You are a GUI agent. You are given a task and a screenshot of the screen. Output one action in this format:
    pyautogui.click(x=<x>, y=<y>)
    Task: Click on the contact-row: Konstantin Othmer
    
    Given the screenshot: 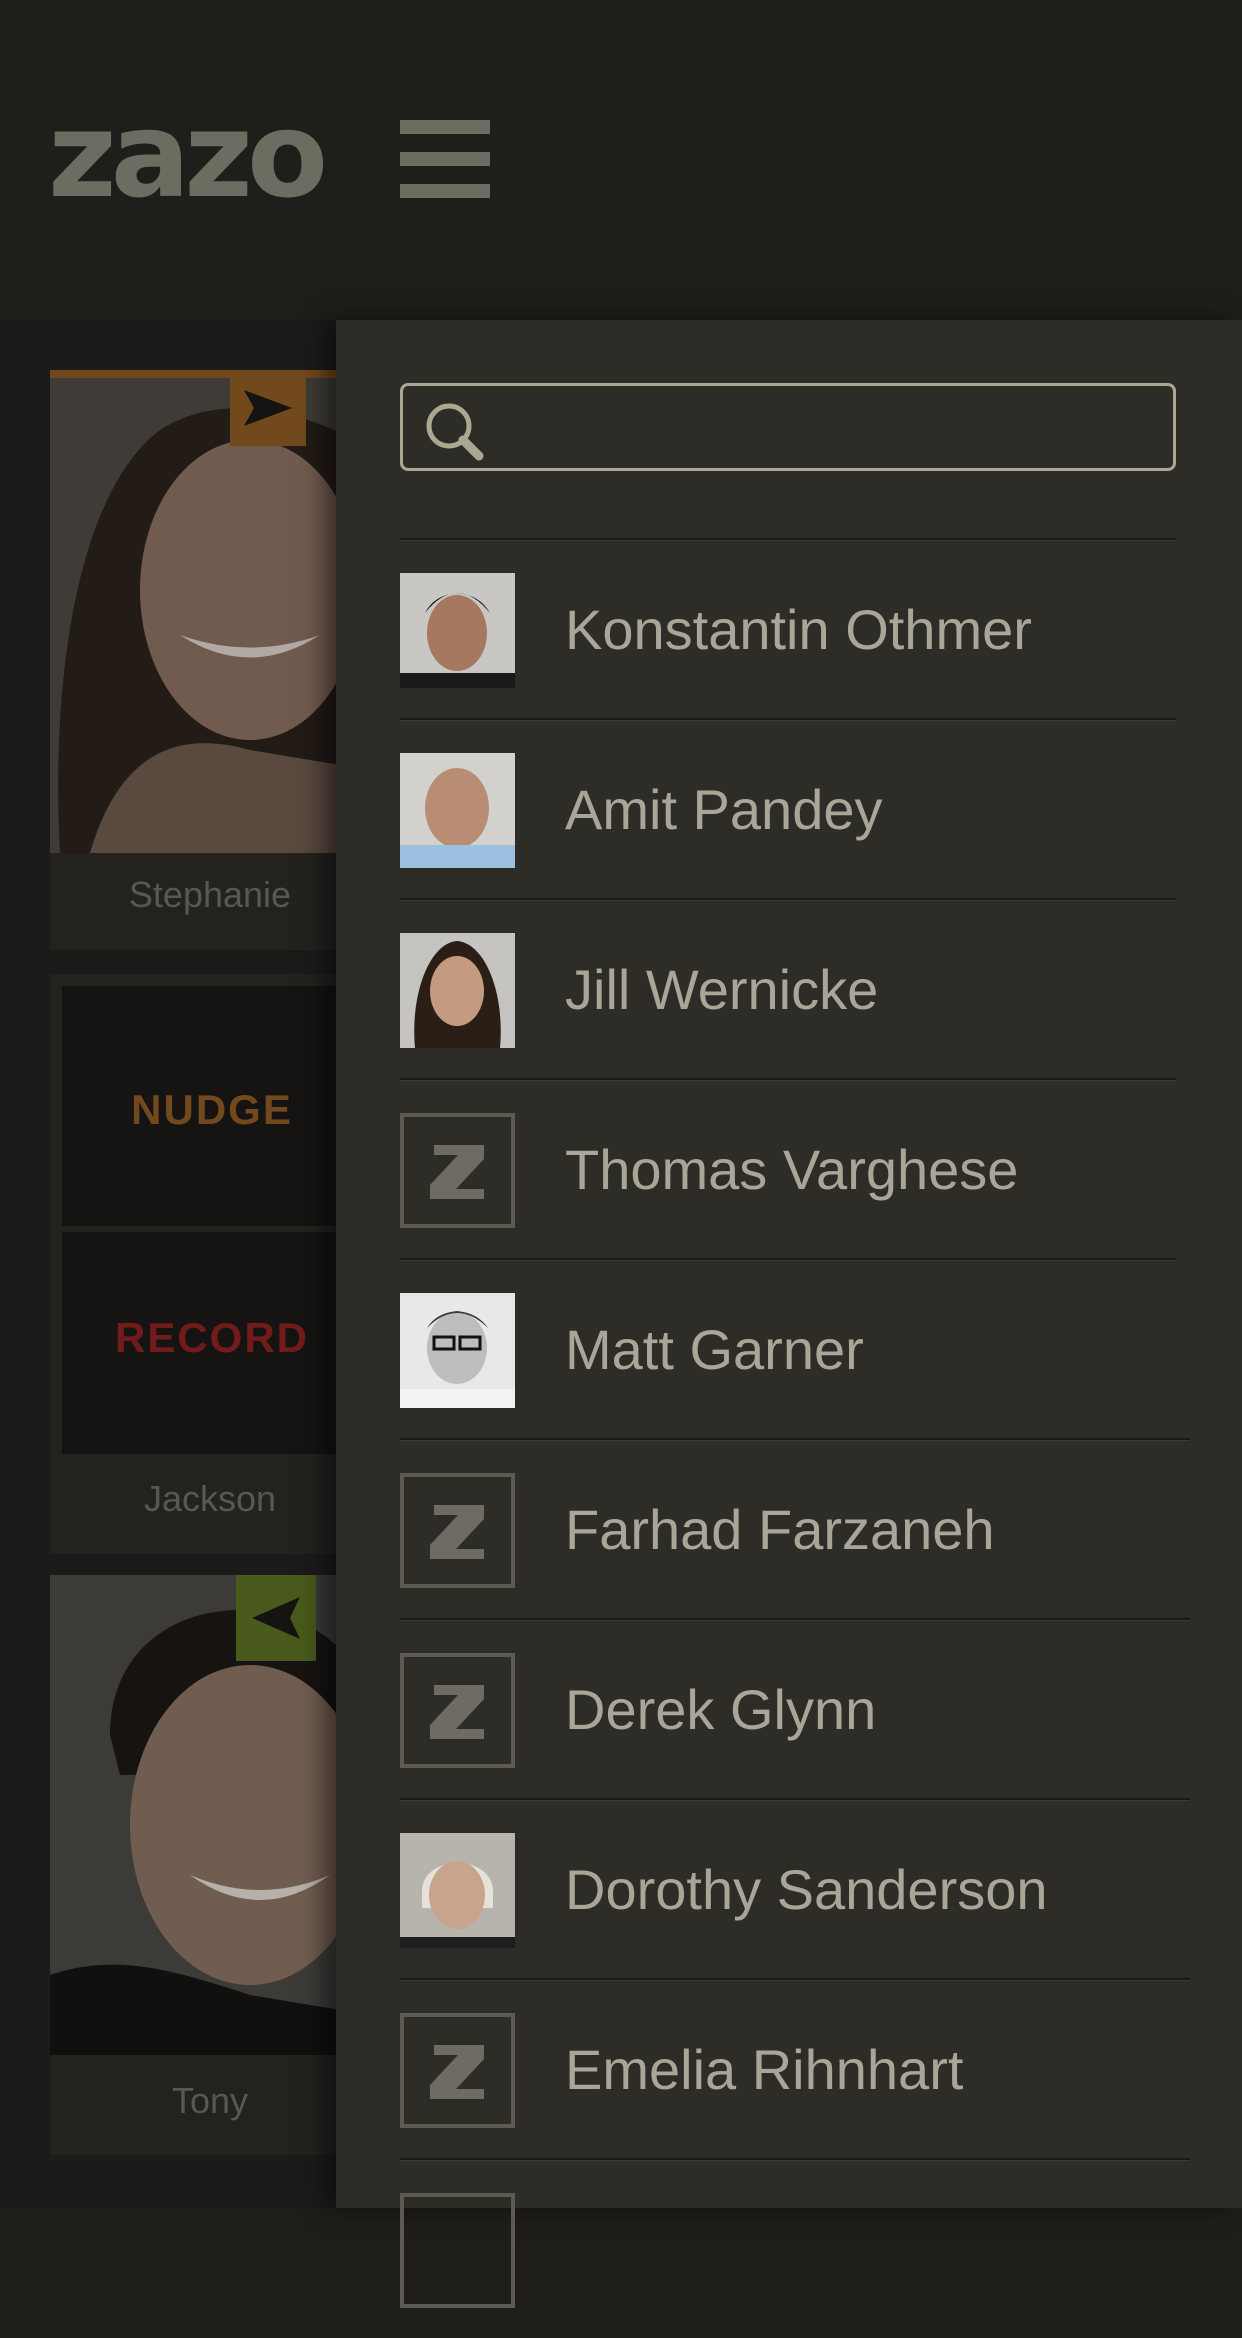 What is the action you would take?
    pyautogui.click(x=795, y=629)
    